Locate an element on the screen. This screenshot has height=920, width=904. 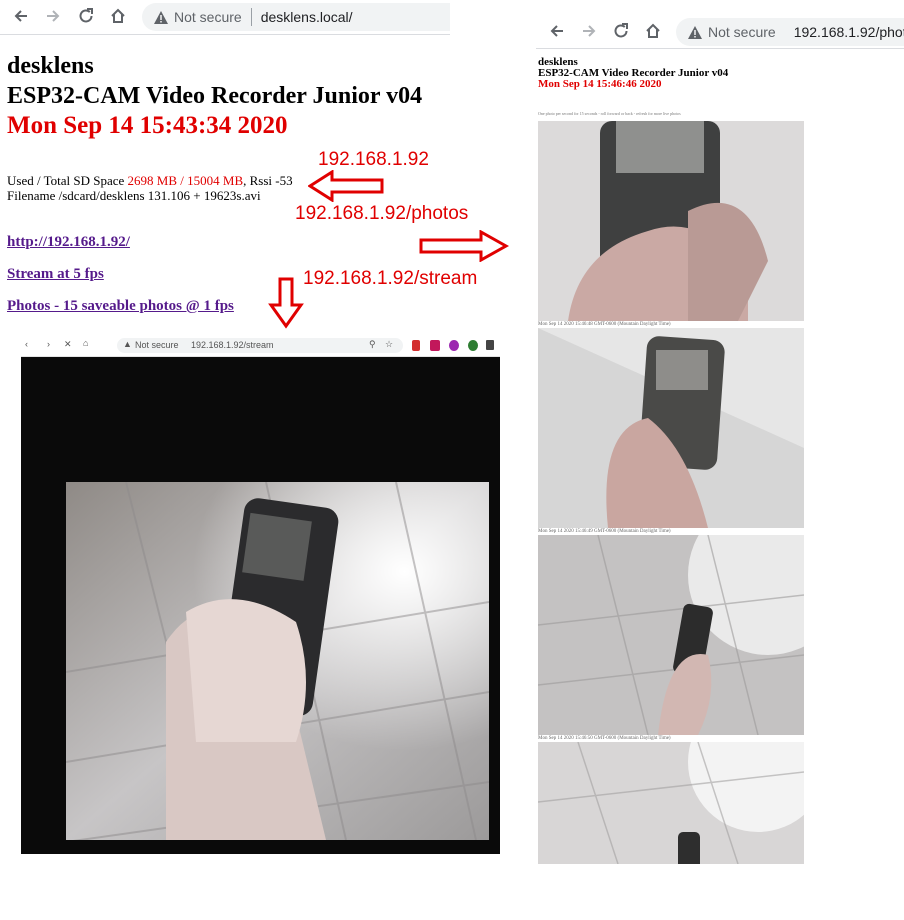
url-text: 192.168.1.92/stream is located at coordinates (232, 345).